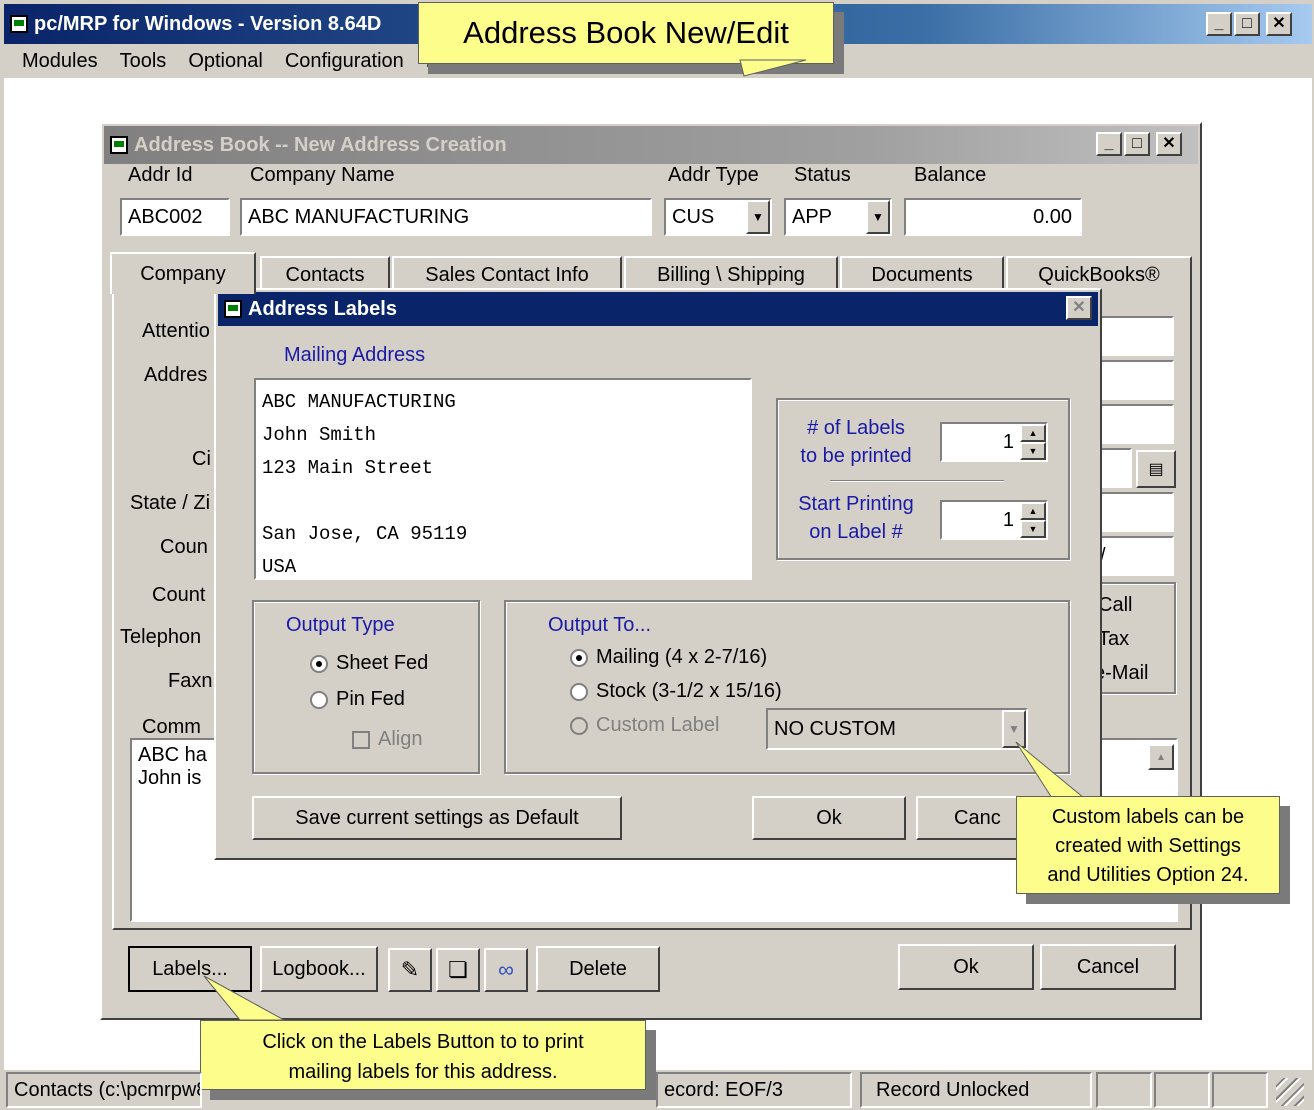 This screenshot has width=1314, height=1110. Describe the element at coordinates (1099, 274) in the screenshot. I see `tab-quickbooks: QuickBooks®` at that location.